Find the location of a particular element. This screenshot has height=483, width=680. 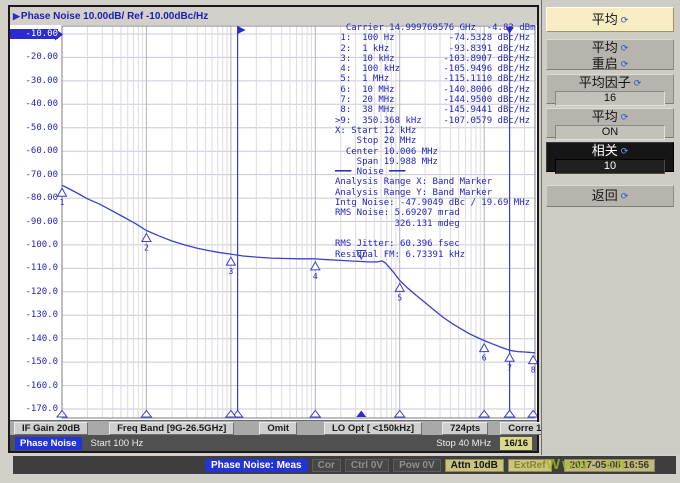

measurement-badge: Phase Noise: Meas is located at coordinates (256, 465).